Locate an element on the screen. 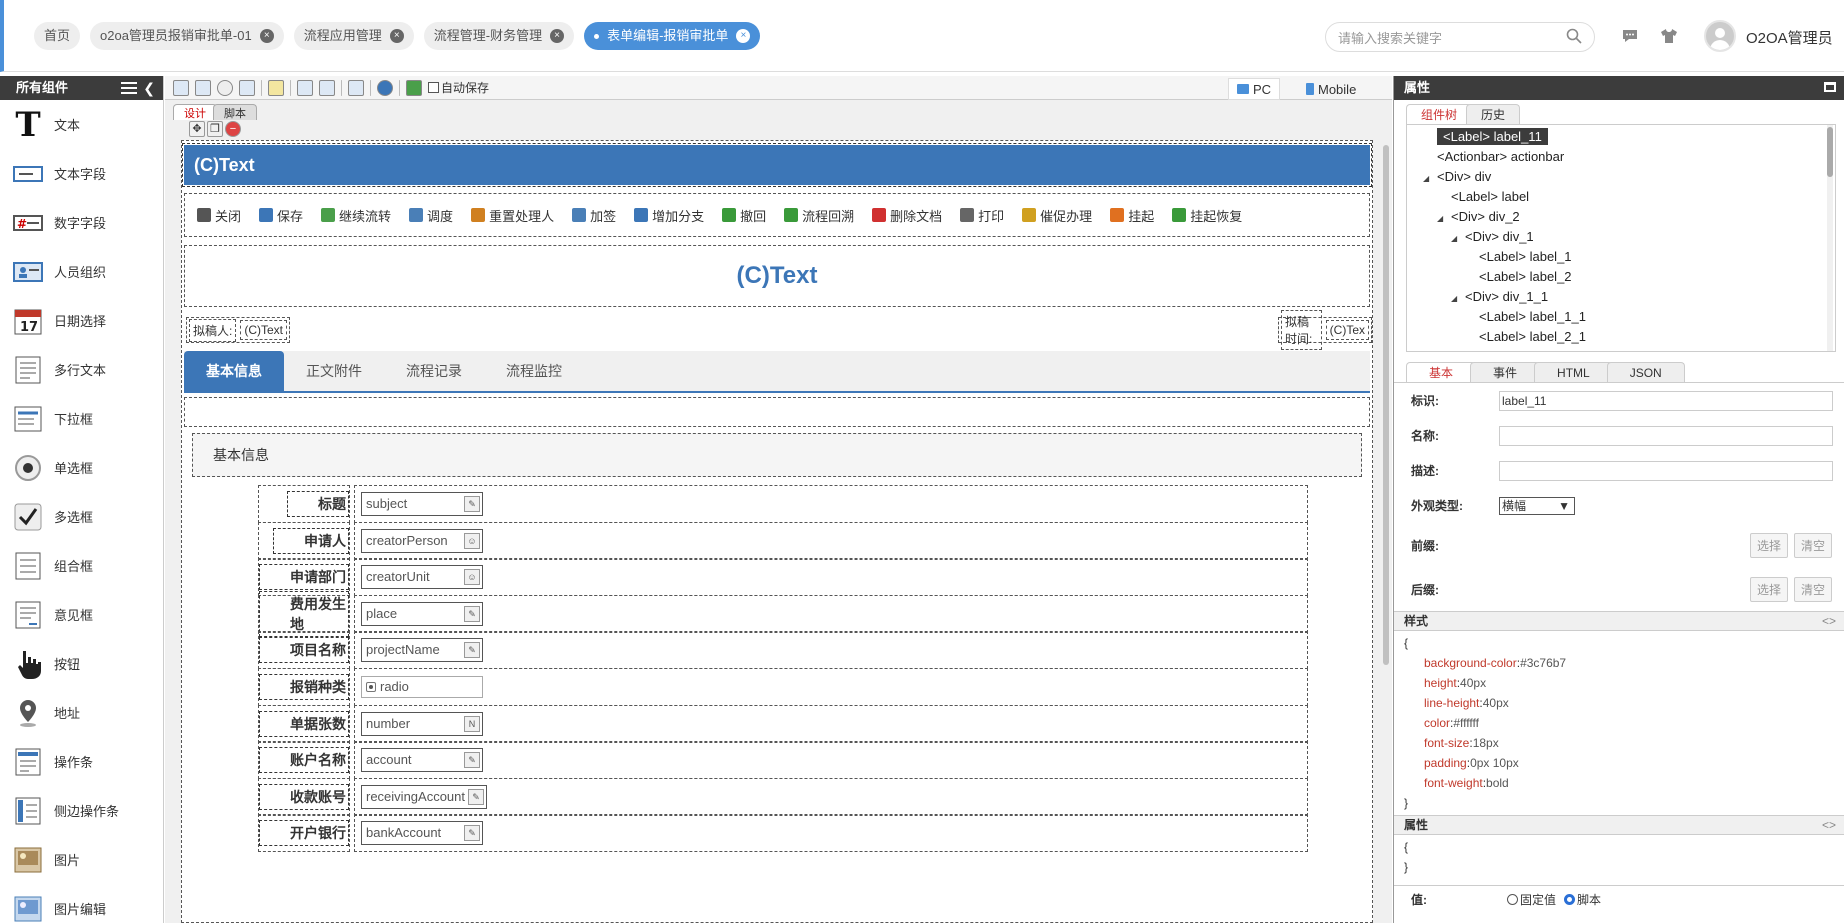 This screenshot has height=923, width=1844. attr-section-header: 属性 <> is located at coordinates (1619, 825).